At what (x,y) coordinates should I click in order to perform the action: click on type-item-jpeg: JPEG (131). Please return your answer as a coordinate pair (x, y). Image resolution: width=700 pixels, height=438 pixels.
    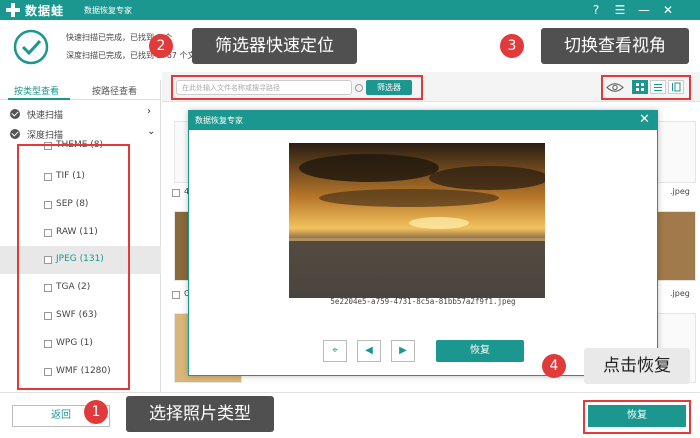
    Looking at the image, I should click on (80, 260).